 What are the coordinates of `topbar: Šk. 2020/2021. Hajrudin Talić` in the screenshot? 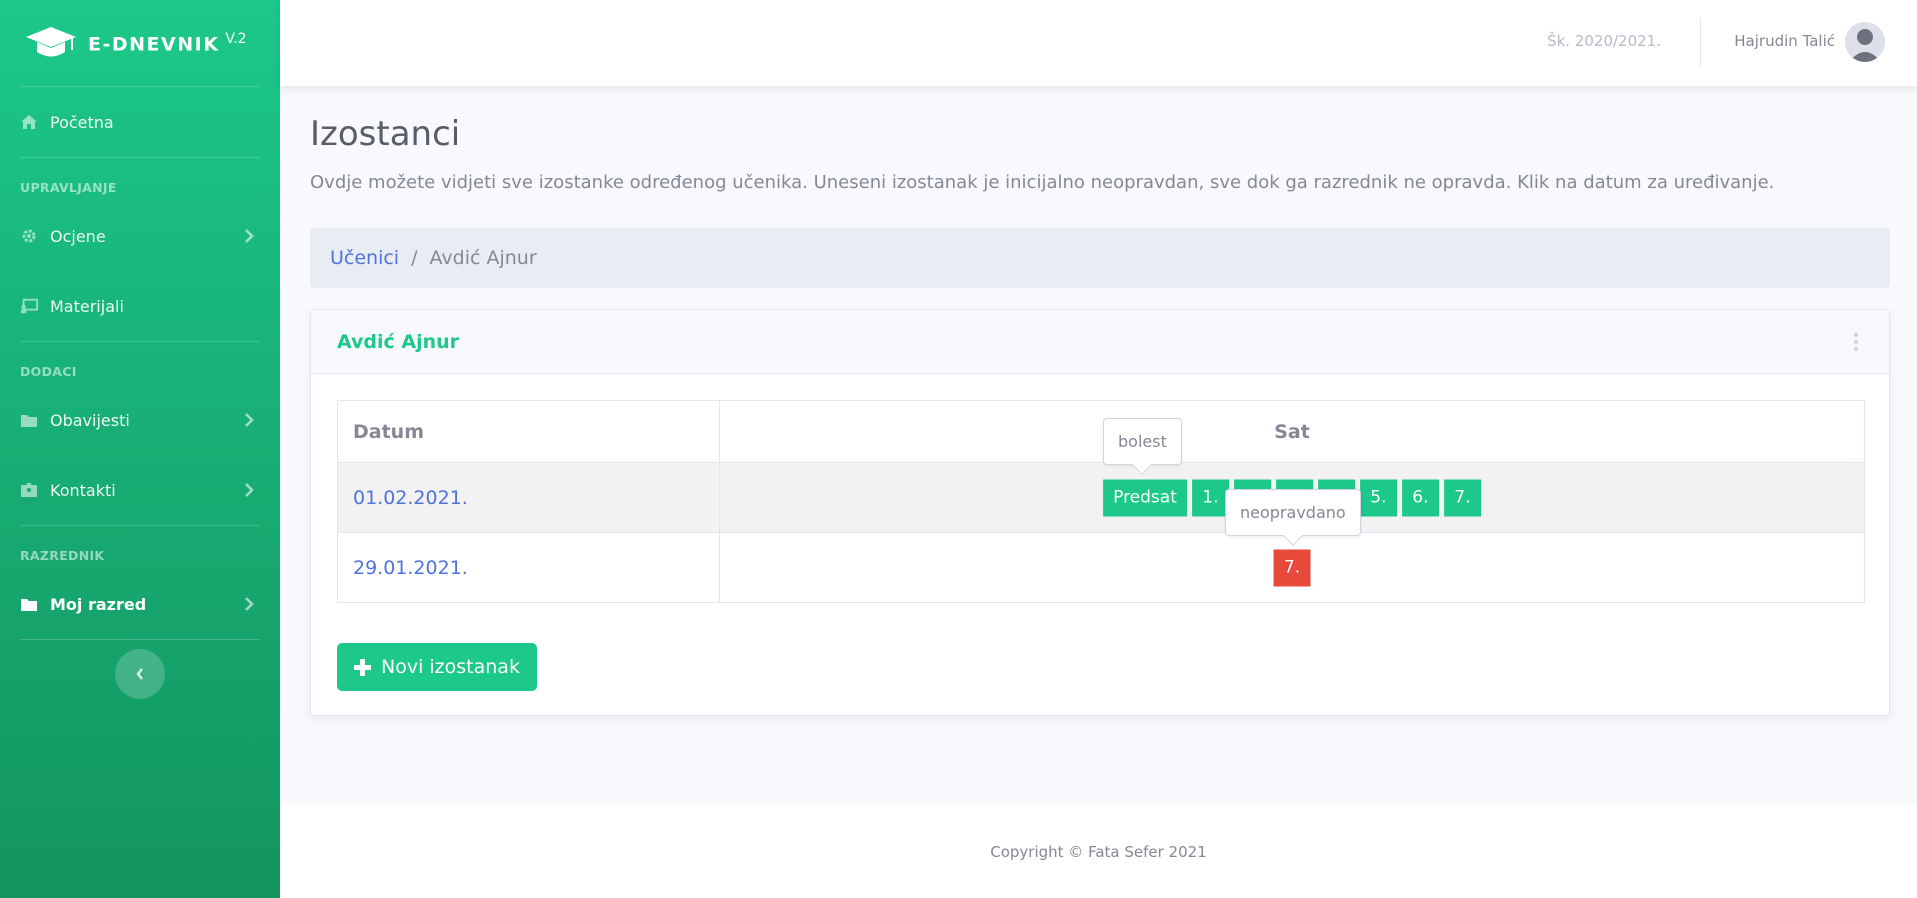 It's located at (1098, 43).